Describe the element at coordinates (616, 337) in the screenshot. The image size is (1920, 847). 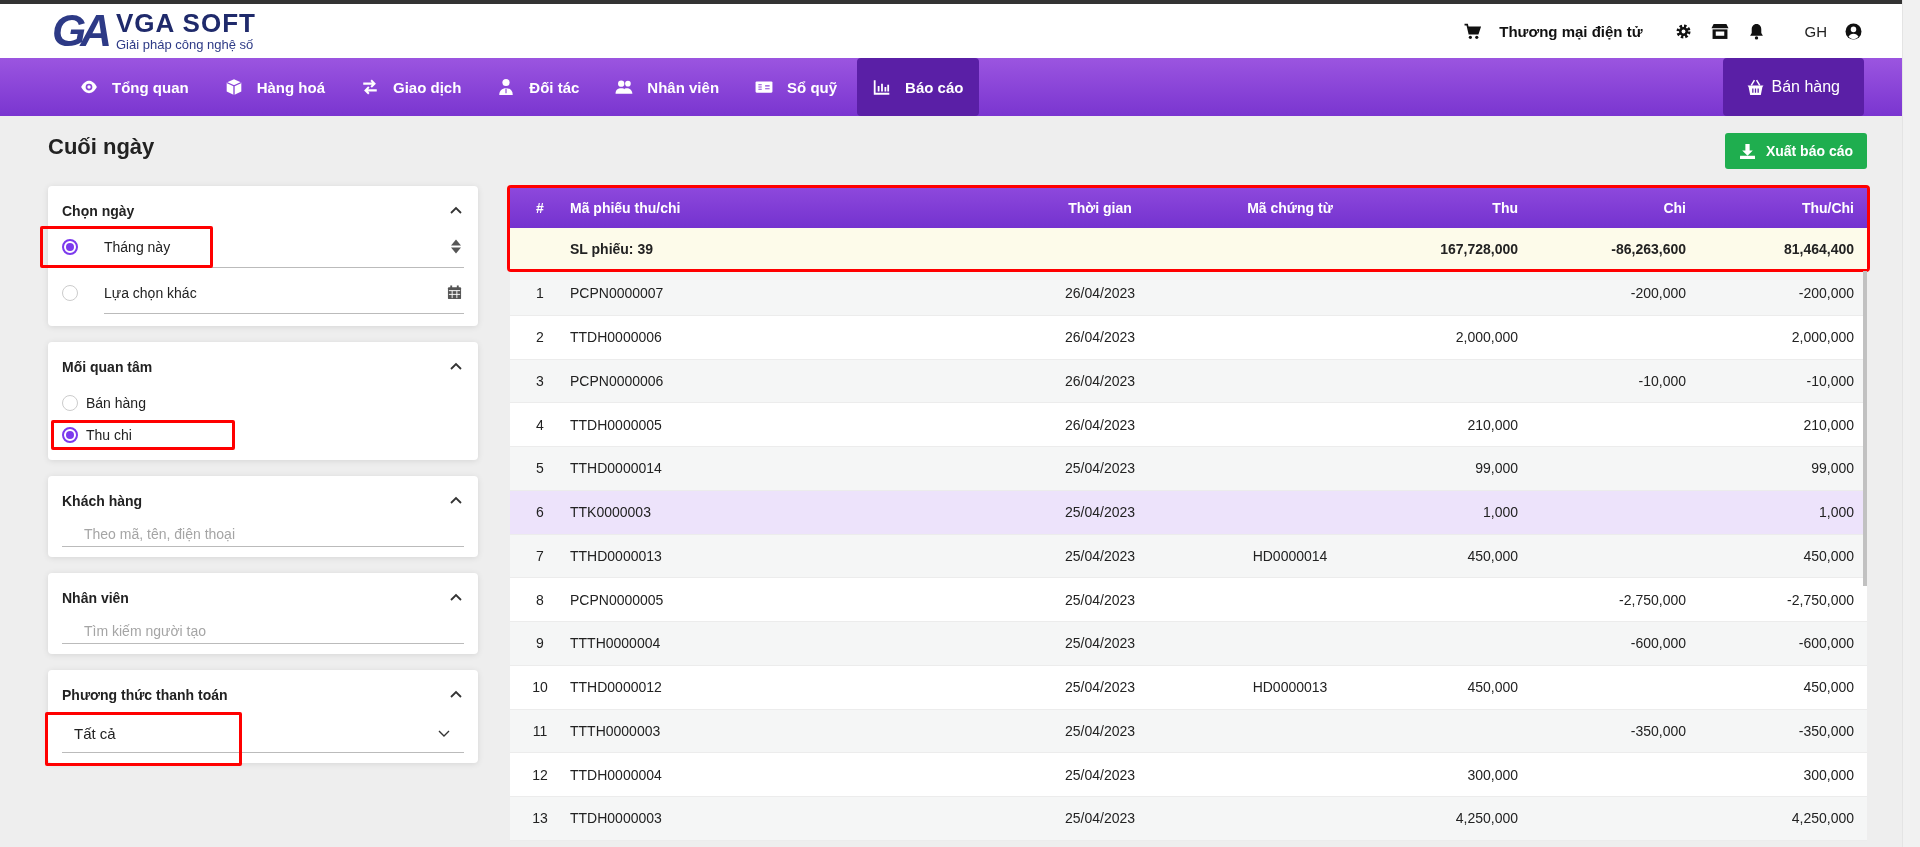
I see `table-cell-text: TTDH0000006` at that location.